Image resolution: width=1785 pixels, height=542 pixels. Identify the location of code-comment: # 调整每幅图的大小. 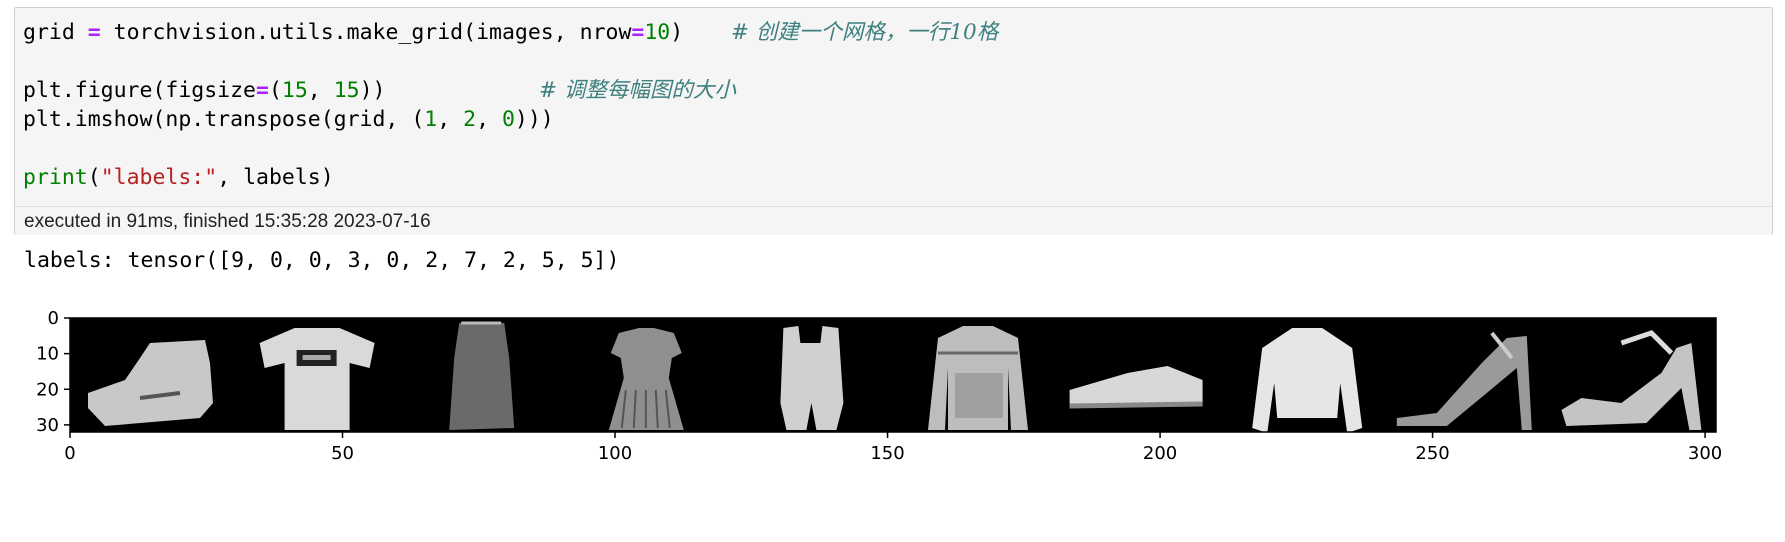
(637, 90).